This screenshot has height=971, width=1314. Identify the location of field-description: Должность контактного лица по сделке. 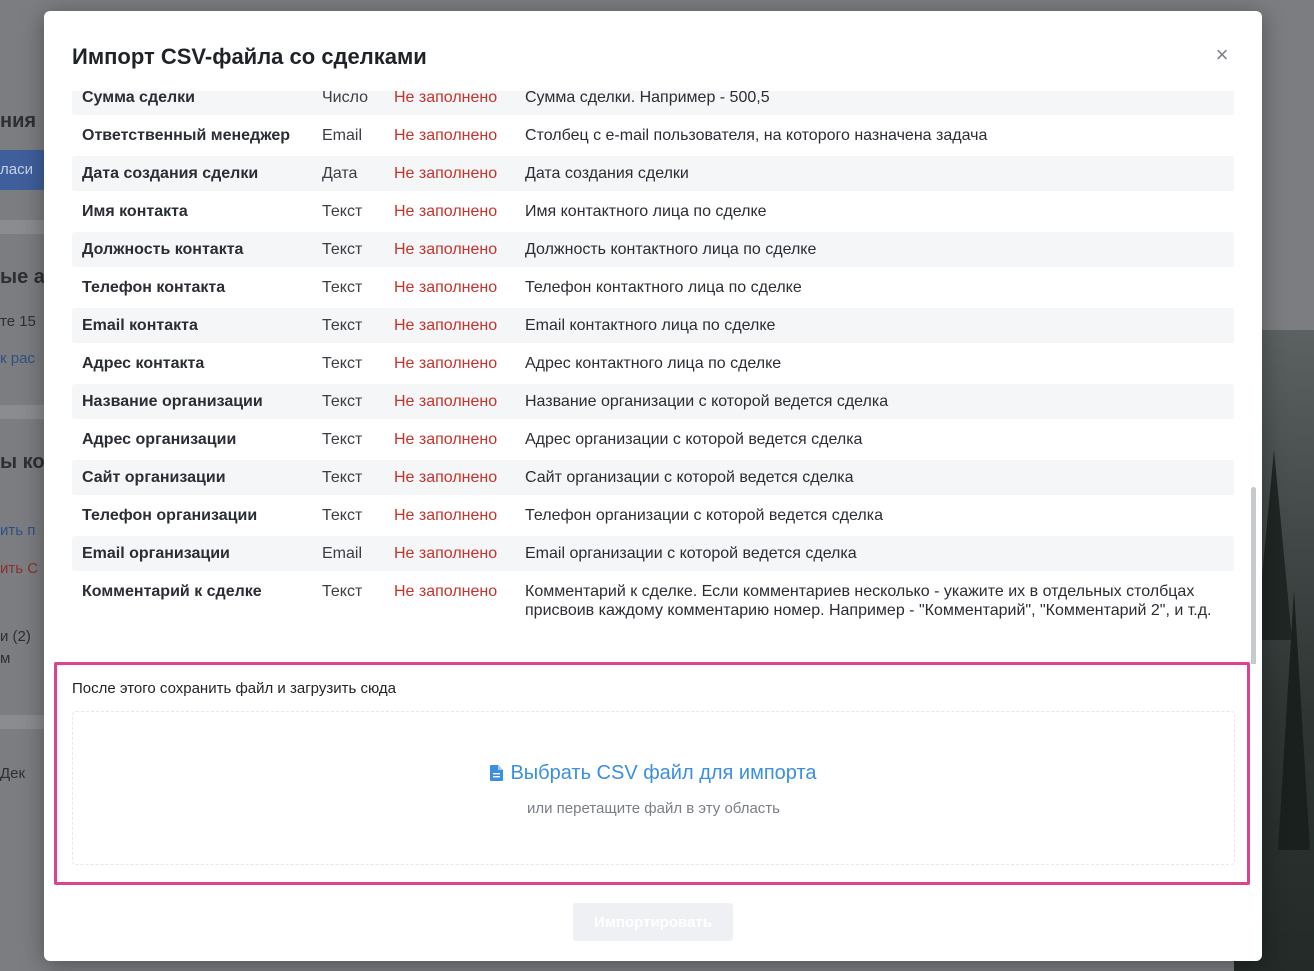
(671, 249).